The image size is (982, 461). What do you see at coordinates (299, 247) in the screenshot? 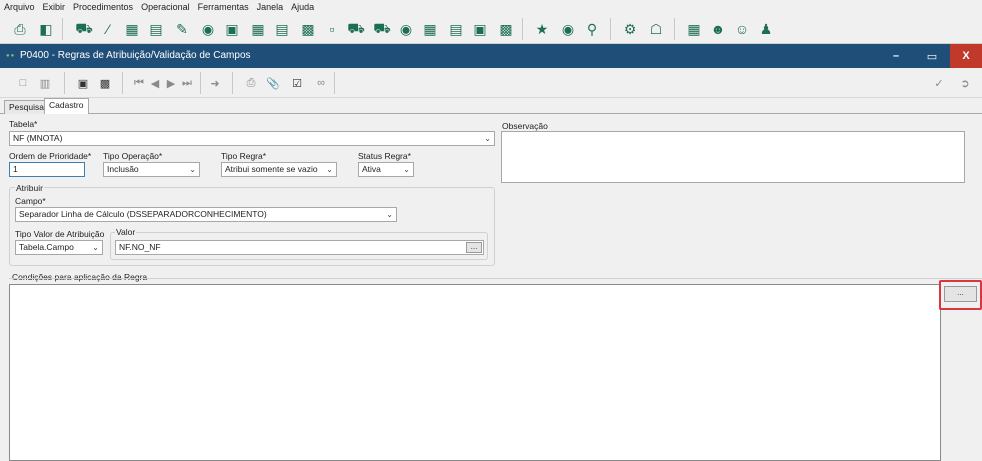
I see `valor-field: NF.NO_NF` at bounding box center [299, 247].